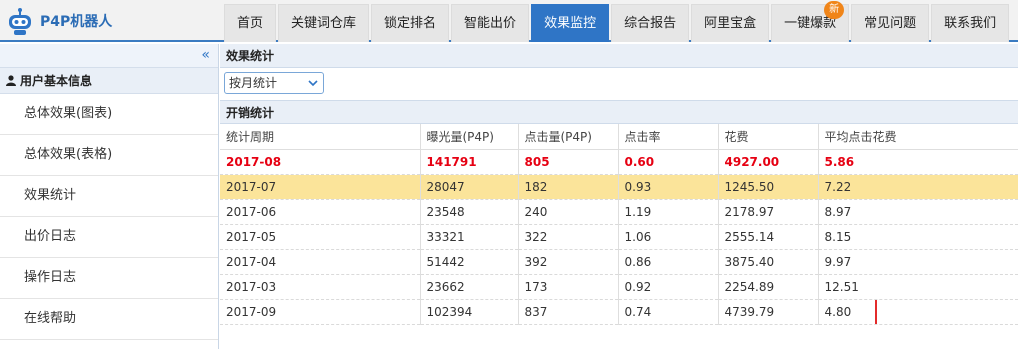 Image resolution: width=1018 pixels, height=349 pixels. I want to click on tab-comprehensive-report: 综合报告, so click(650, 23).